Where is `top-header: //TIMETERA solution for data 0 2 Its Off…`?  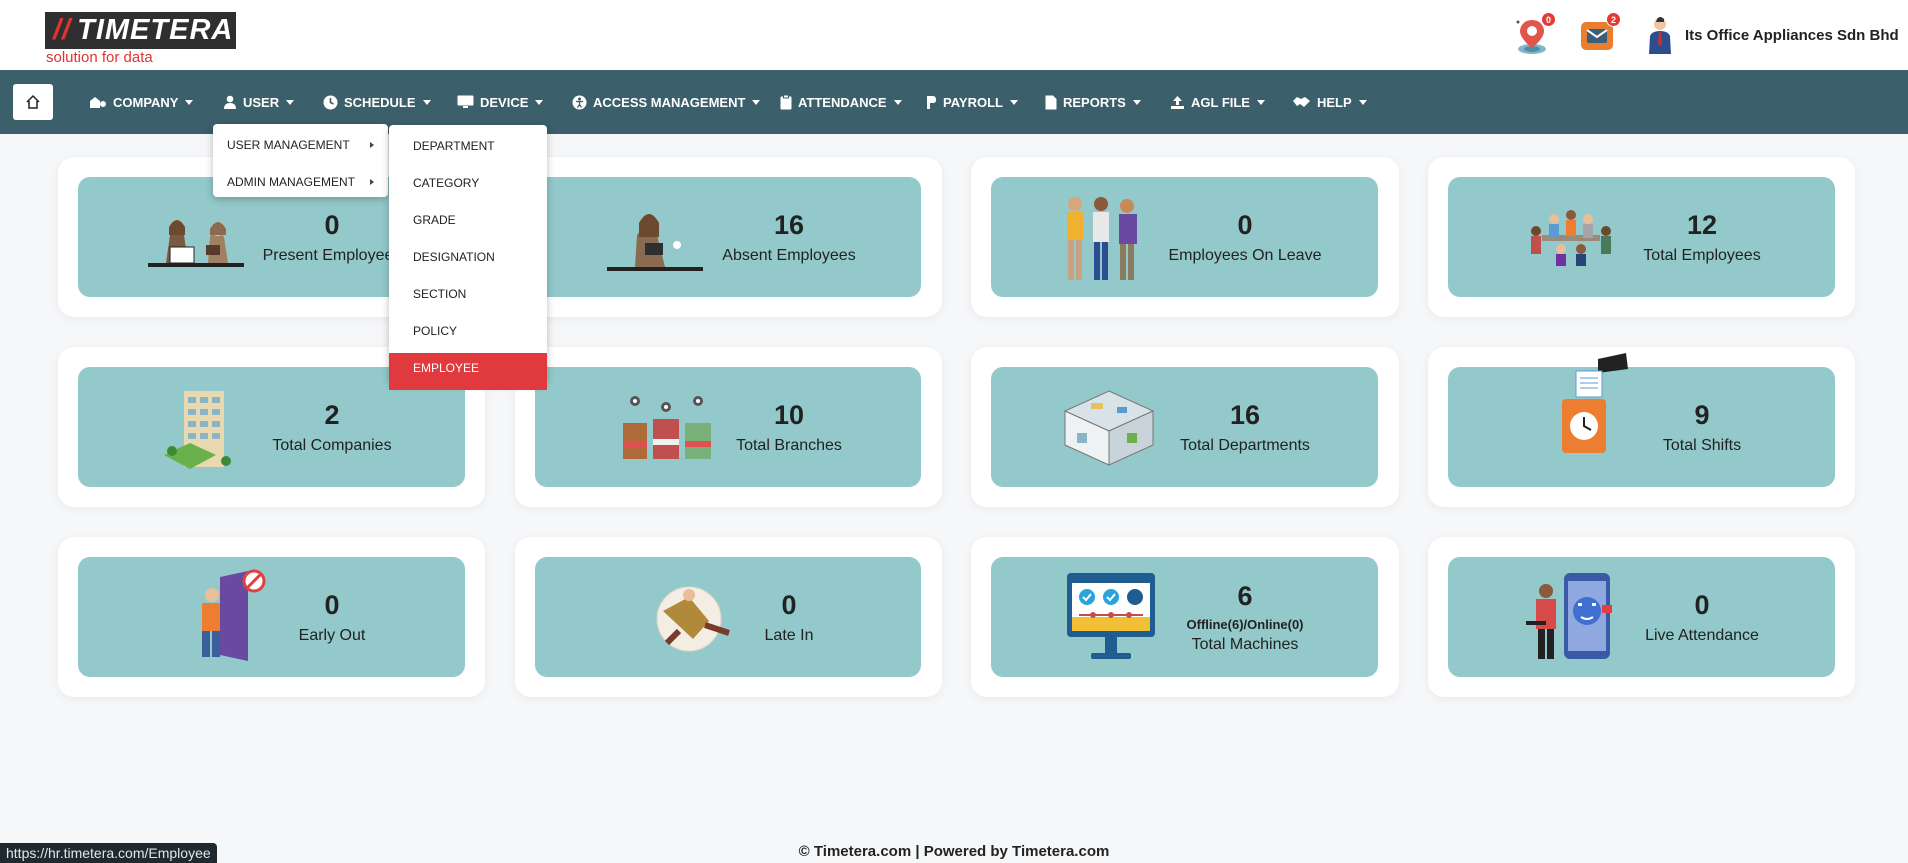 top-header: //TIMETERA solution for data 0 2 Its Off… is located at coordinates (954, 35).